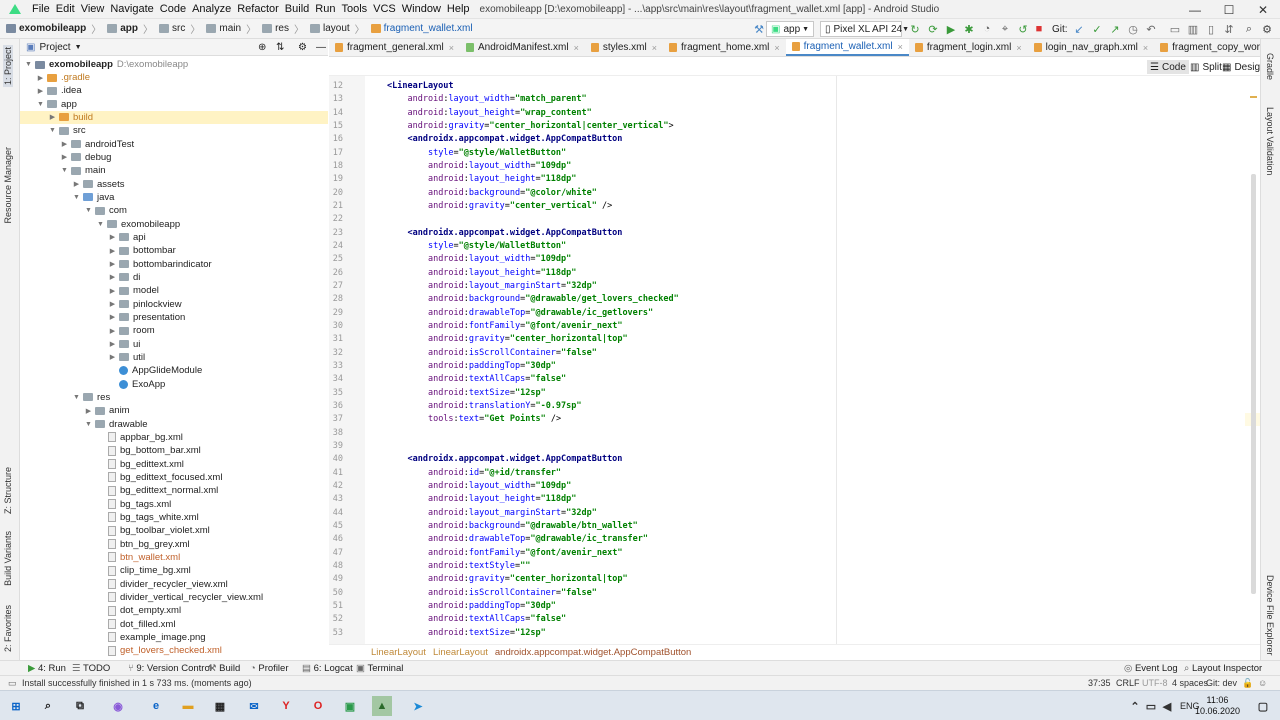 This screenshot has width=1280, height=720. I want to click on opera-icon: O, so click(318, 706).